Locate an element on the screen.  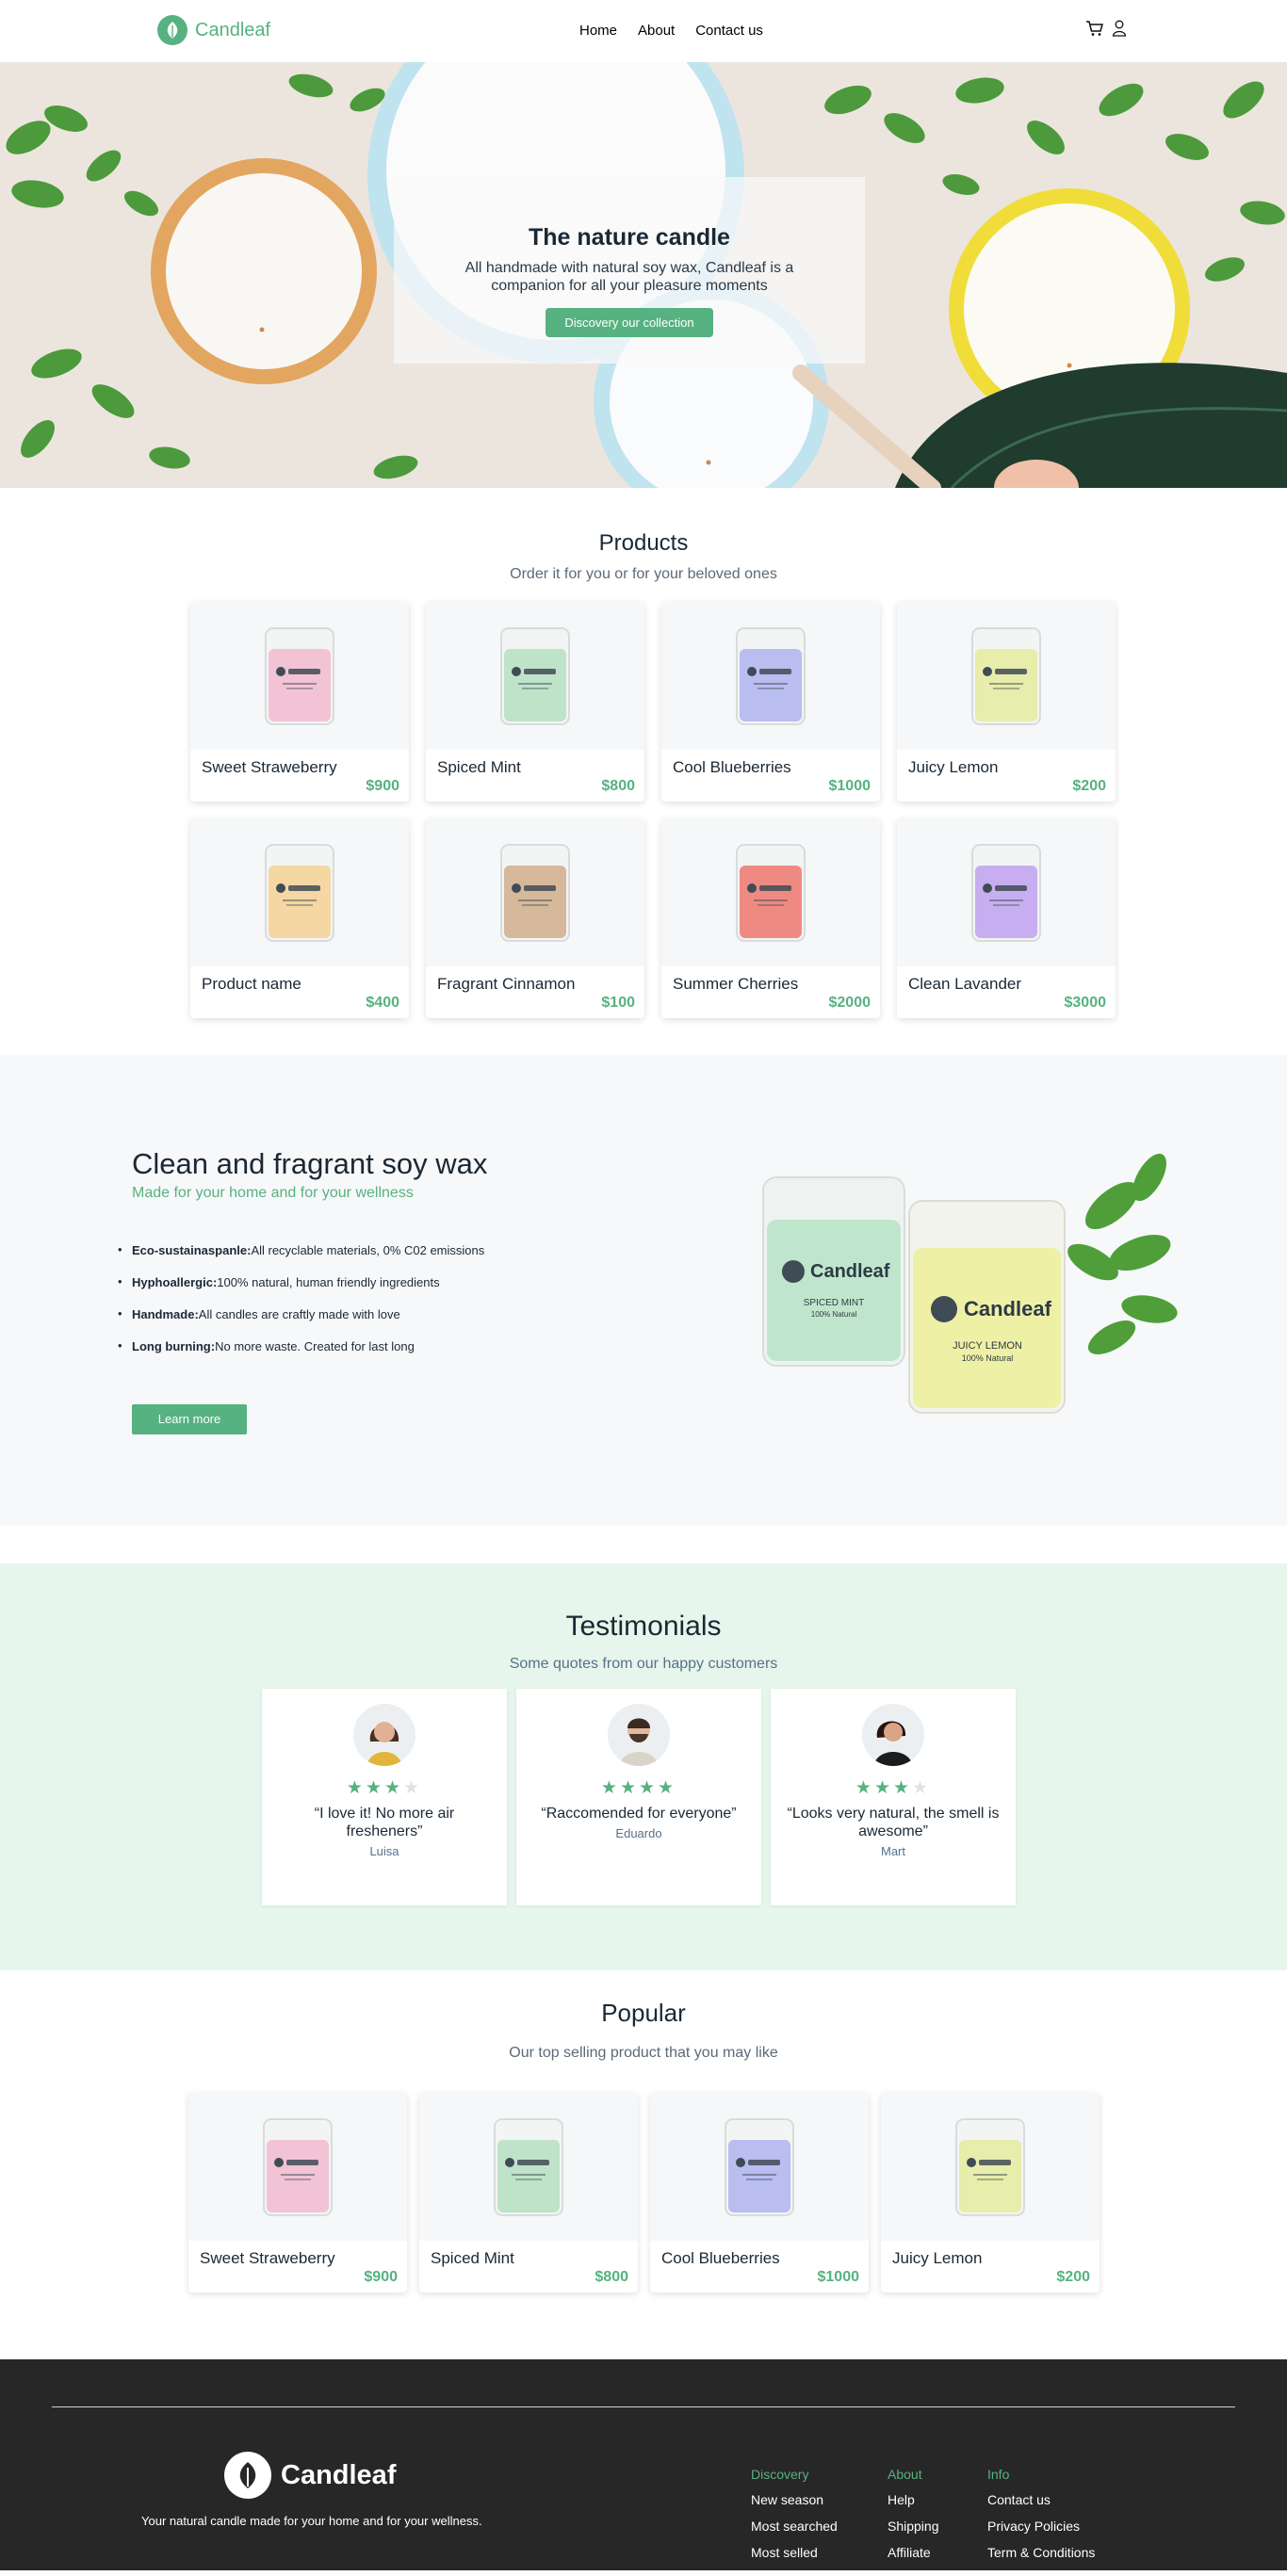
lemon-jar-label: JUICY LEMON is located at coordinates (987, 1346).